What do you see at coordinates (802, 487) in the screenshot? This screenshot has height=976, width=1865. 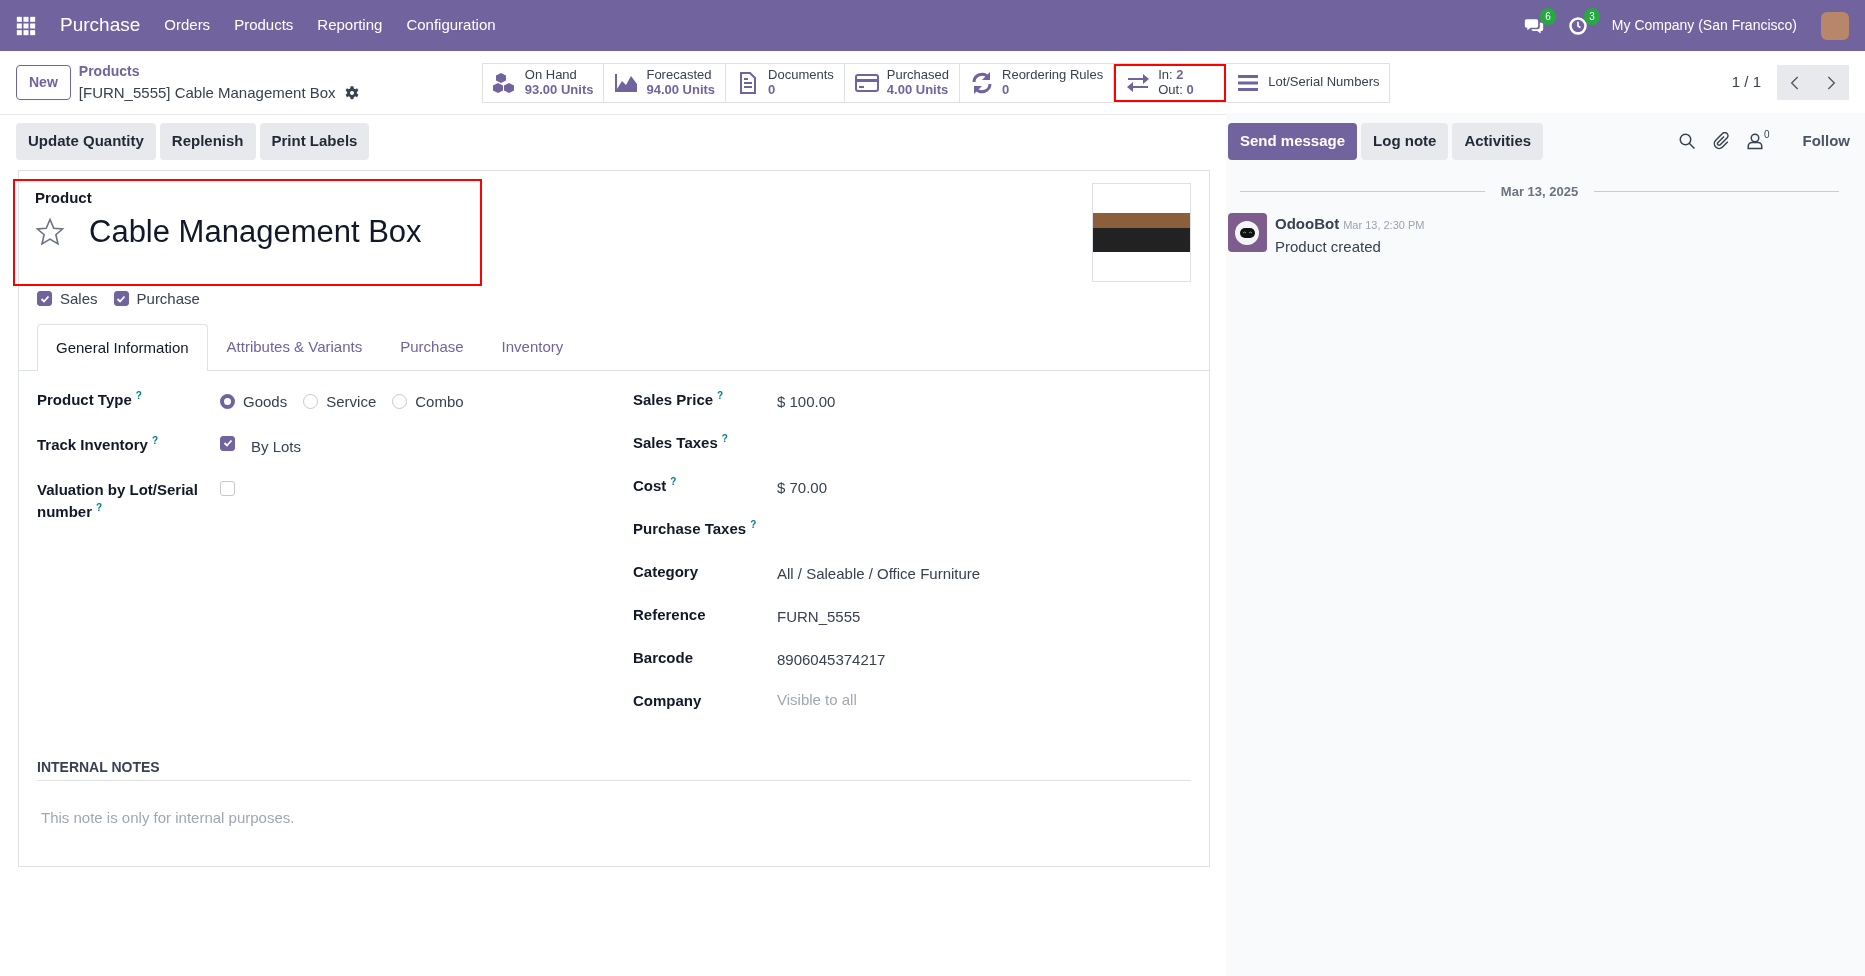 I see `field-value: $ 70.00` at bounding box center [802, 487].